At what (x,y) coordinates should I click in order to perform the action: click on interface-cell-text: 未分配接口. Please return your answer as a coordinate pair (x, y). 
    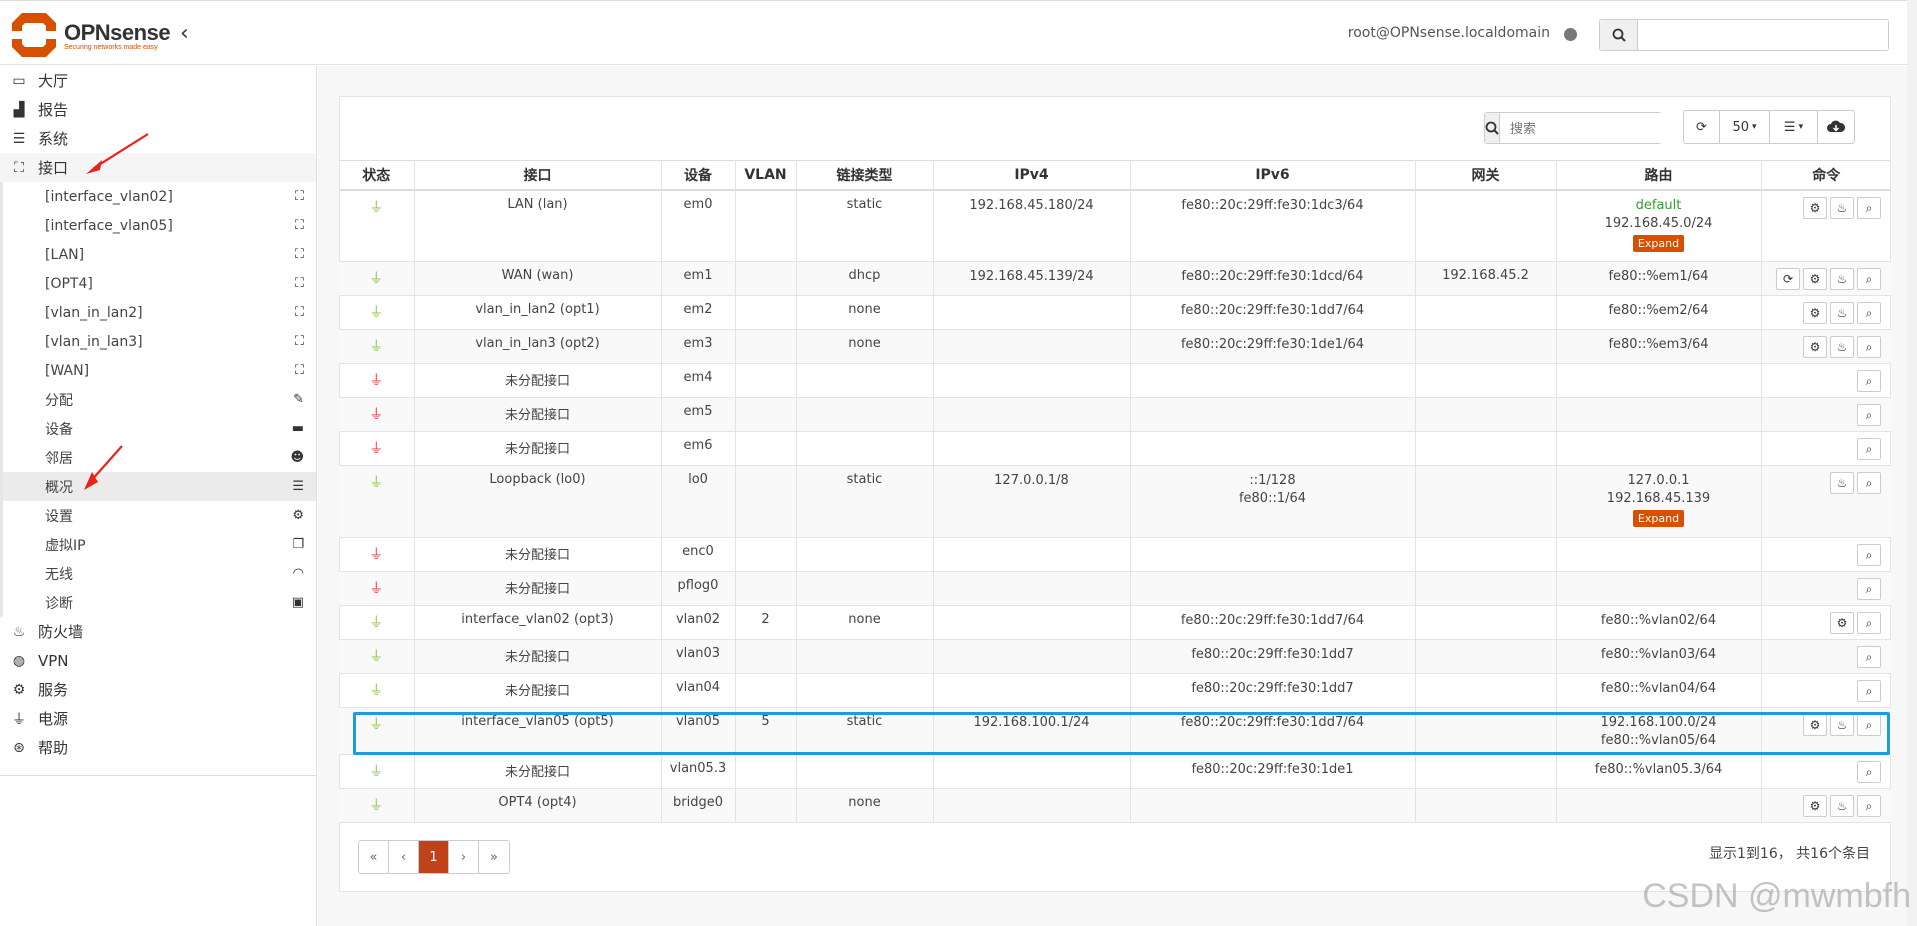
    Looking at the image, I should click on (537, 381).